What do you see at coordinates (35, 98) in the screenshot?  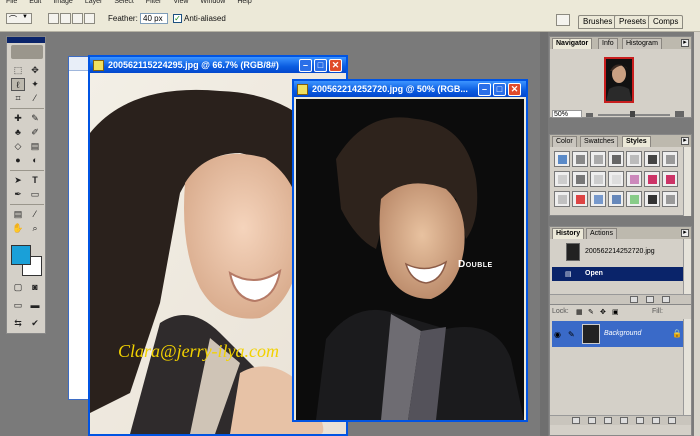 I see `slice-tool-icon: ⁄` at bounding box center [35, 98].